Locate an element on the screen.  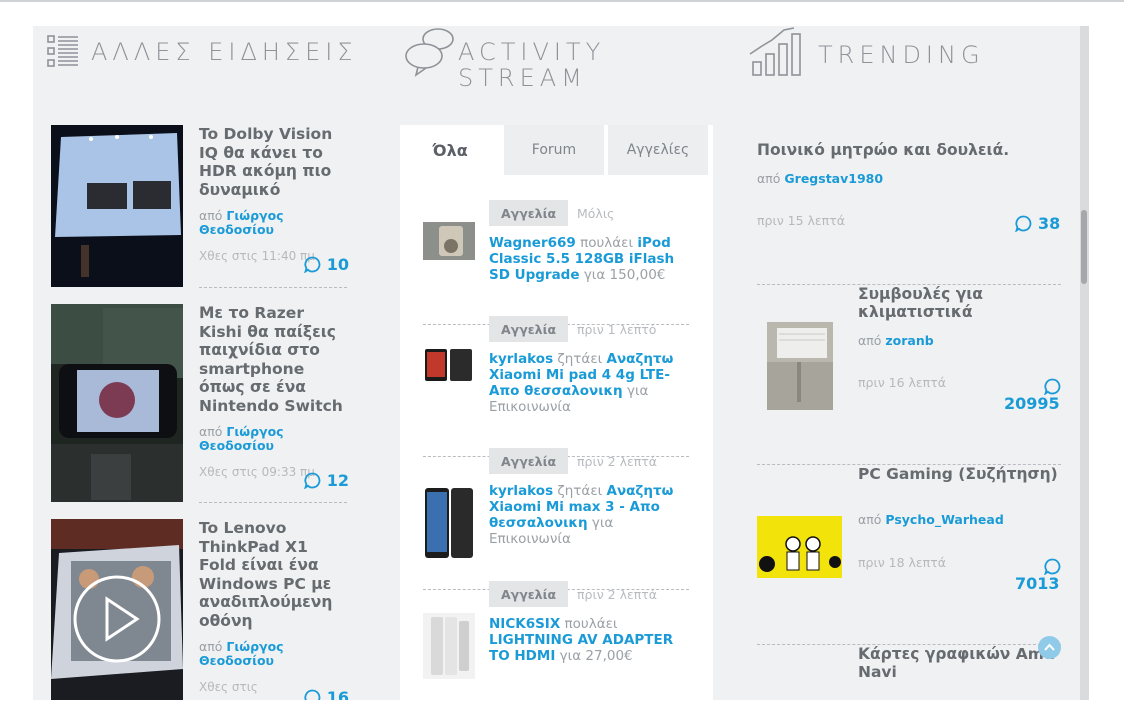
trending-comment-count: 7013 is located at coordinates (1037, 583).